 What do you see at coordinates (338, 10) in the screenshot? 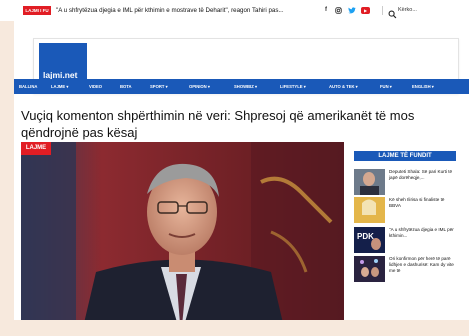
I see `instagram-icon` at bounding box center [338, 10].